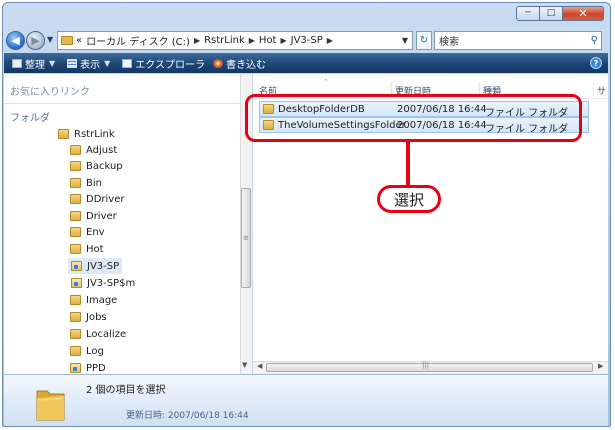  I want to click on tree-item-jobs: Jobs, so click(88, 317).